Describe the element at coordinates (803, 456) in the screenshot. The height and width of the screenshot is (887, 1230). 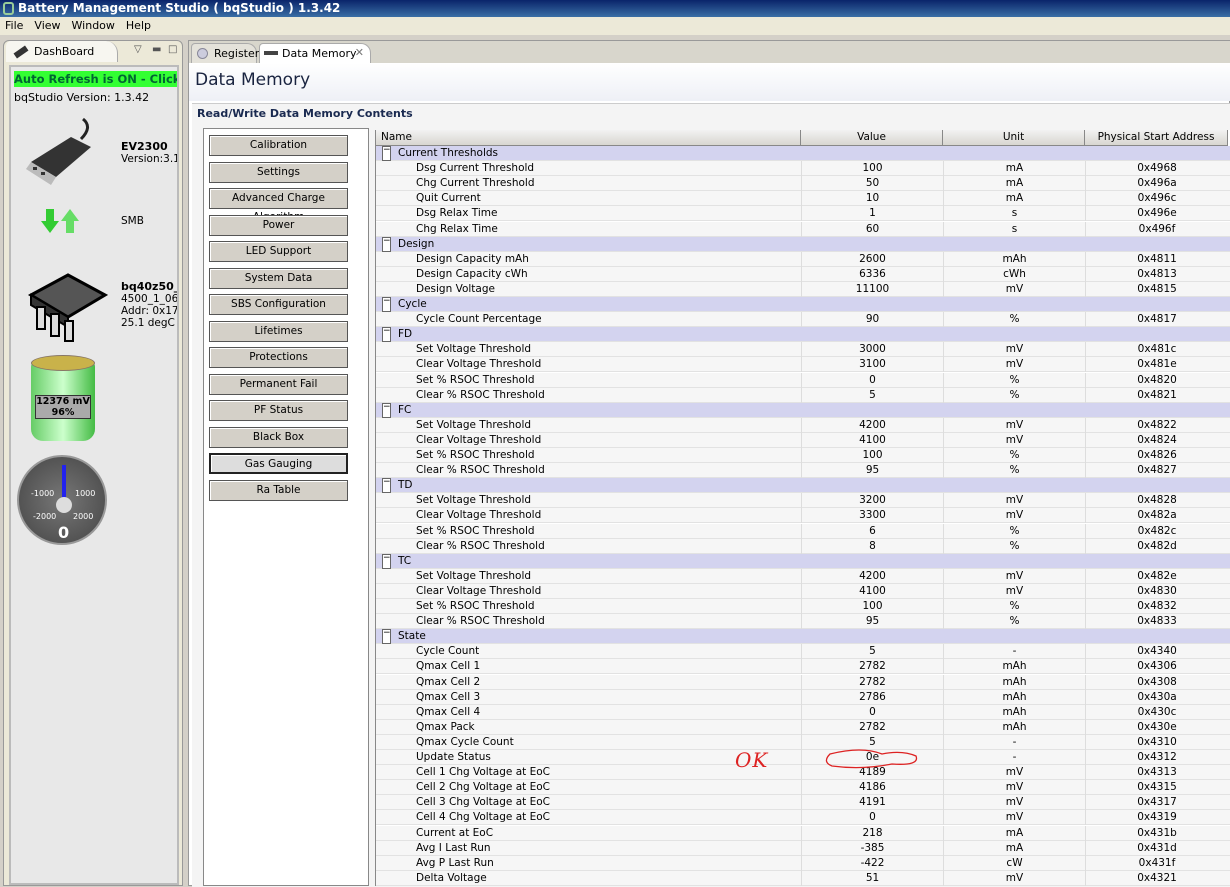
I see `table-row: Set % RSOC Threshold 100% 0x4826` at that location.